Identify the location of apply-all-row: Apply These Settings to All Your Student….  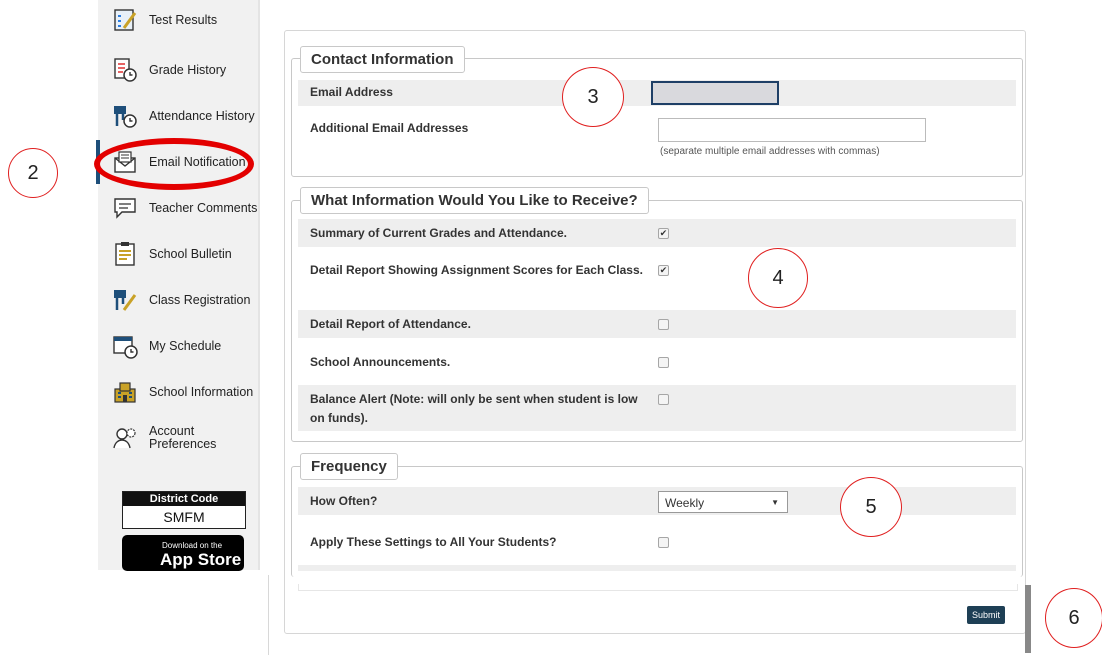
(657, 542).